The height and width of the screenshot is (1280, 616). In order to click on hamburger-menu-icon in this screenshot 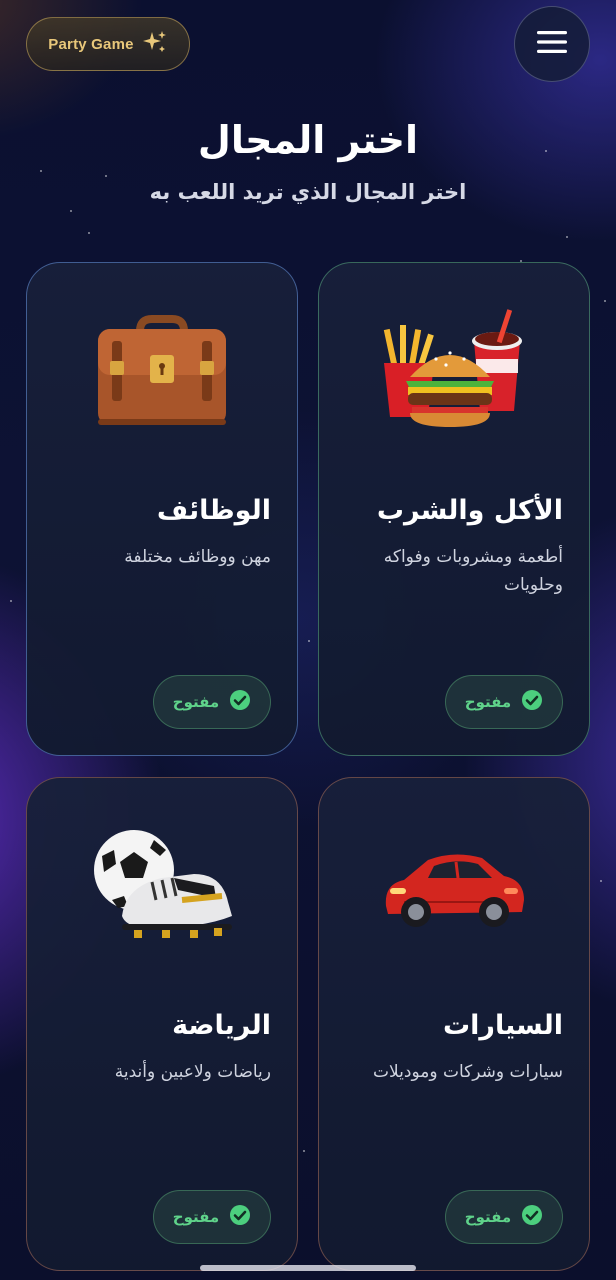, I will do `click(552, 44)`.